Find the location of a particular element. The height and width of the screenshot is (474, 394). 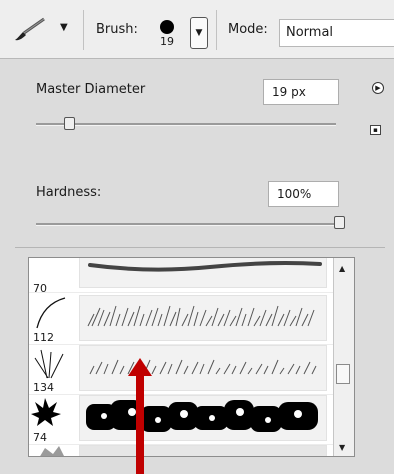

red-arrow-icon is located at coordinates (140, 416).